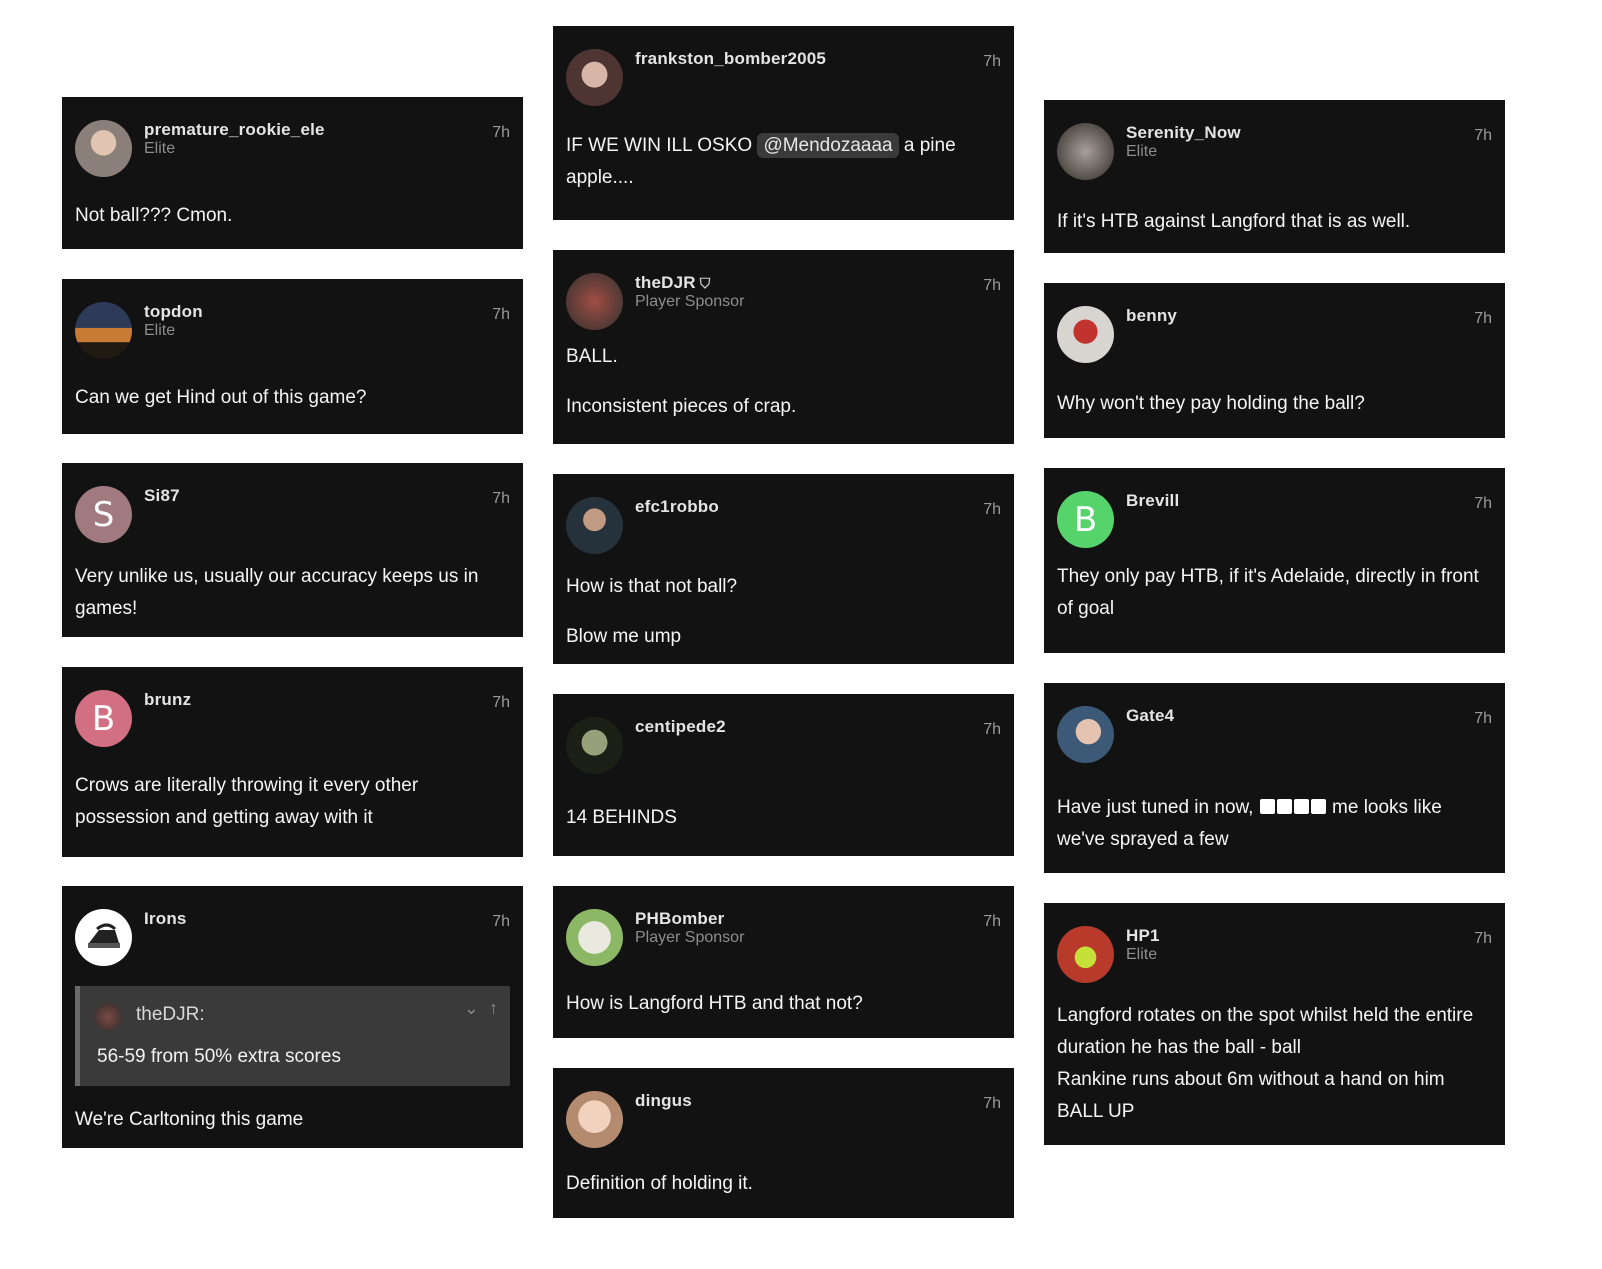 The image size is (1602, 1269). What do you see at coordinates (714, 1003) in the screenshot?
I see `comment-body: How is Langford HTB and that not?` at bounding box center [714, 1003].